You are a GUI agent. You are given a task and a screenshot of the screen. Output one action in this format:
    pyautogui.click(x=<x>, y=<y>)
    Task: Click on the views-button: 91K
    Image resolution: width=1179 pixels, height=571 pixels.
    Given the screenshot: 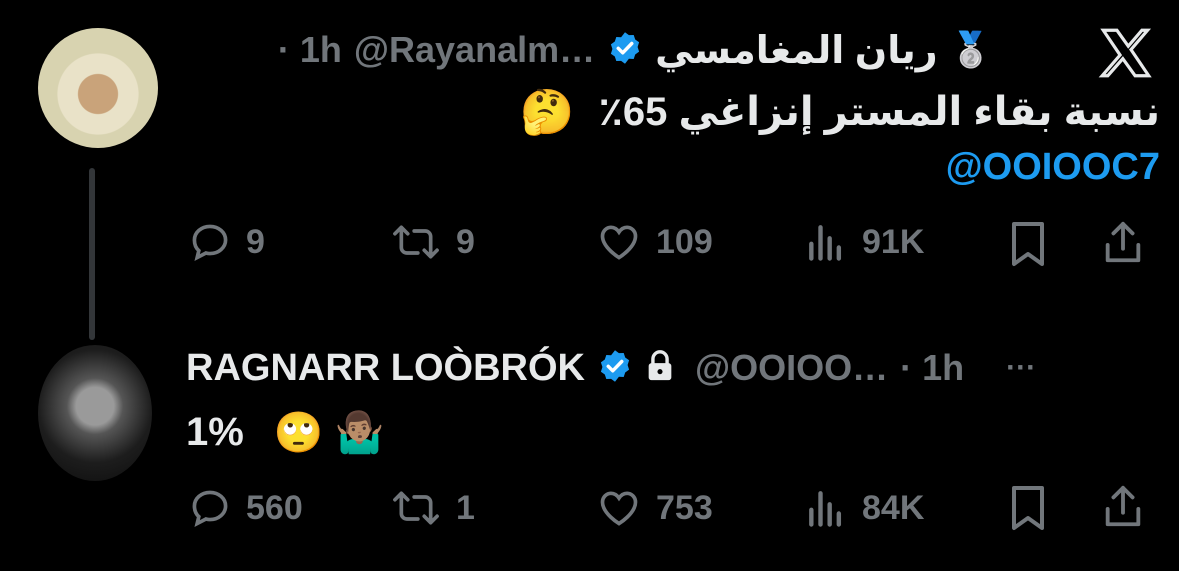 What is the action you would take?
    pyautogui.click(x=864, y=242)
    